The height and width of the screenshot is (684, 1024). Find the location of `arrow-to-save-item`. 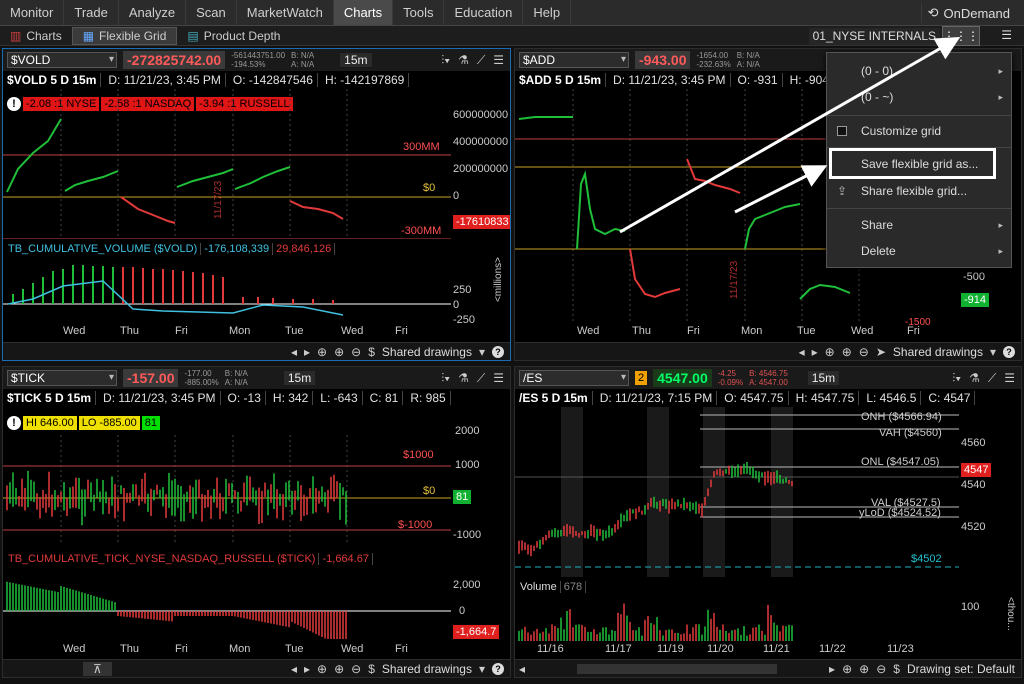

arrow-to-save-item is located at coordinates (781, 189).